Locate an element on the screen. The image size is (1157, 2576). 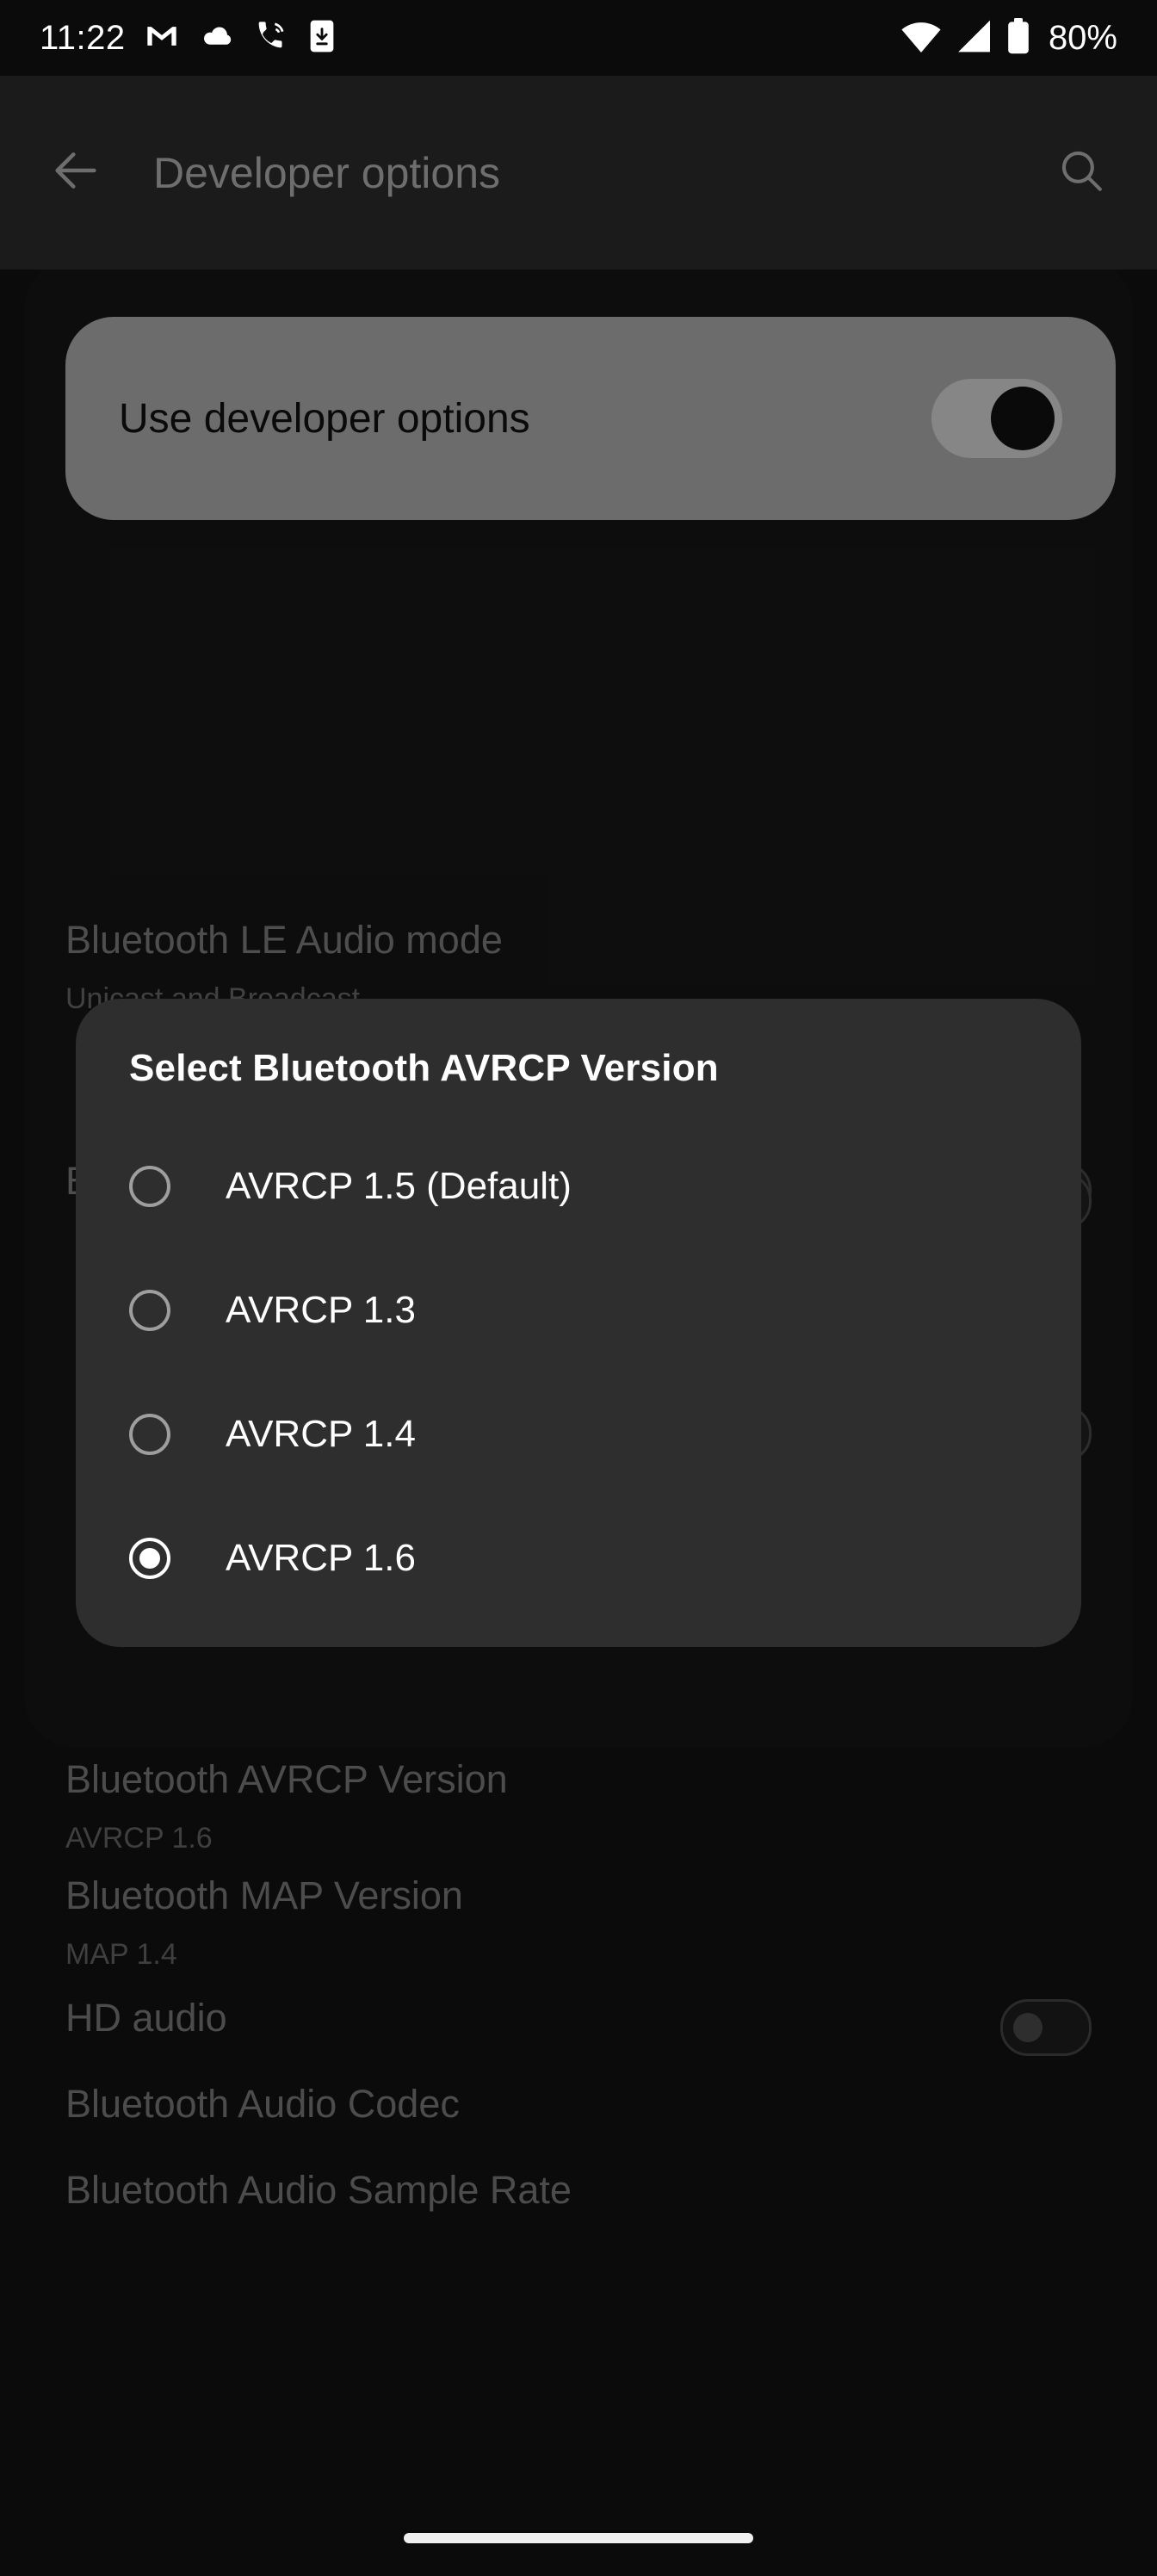
use-developer-options-label: Use developer options is located at coordinates (324, 418).